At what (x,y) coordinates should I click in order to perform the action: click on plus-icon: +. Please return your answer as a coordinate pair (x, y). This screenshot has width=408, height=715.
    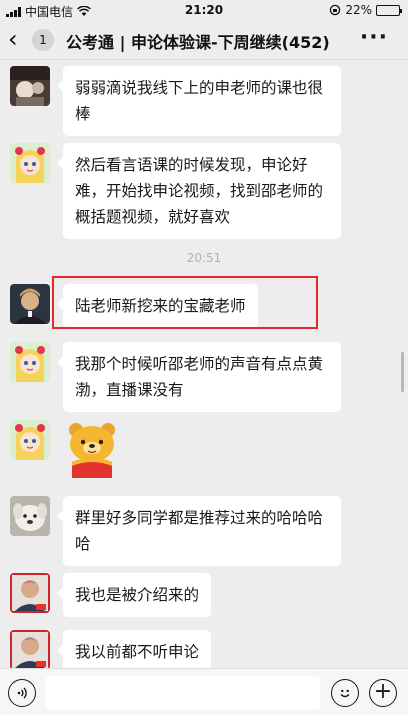
    Looking at the image, I should click on (383, 693).